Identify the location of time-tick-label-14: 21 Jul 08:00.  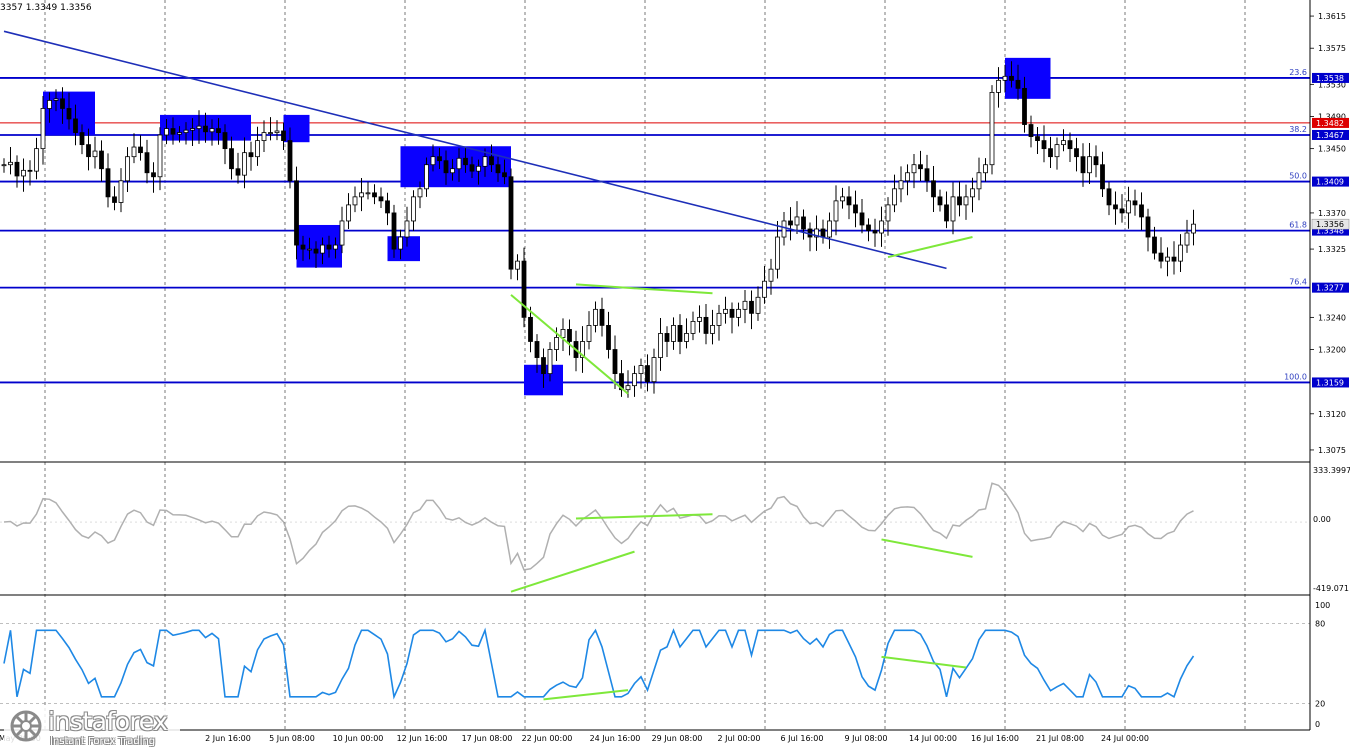
(1060, 738).